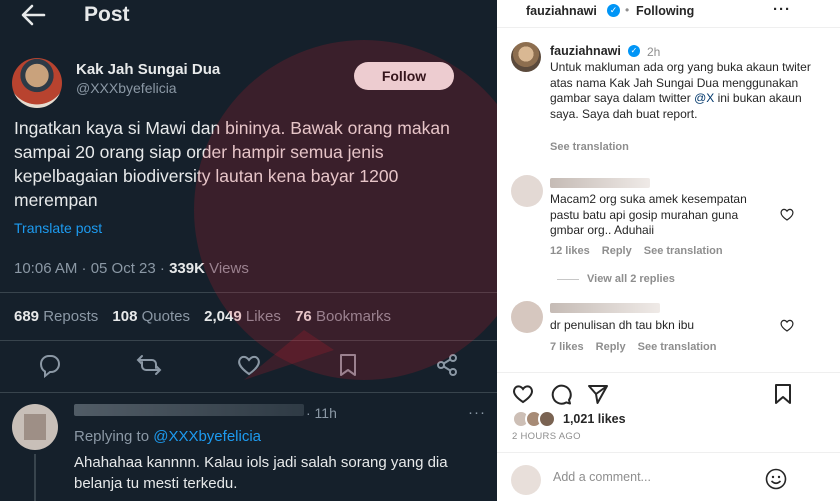 The height and width of the screenshot is (501, 840). I want to click on comment-likes: 12 likes, so click(570, 251).